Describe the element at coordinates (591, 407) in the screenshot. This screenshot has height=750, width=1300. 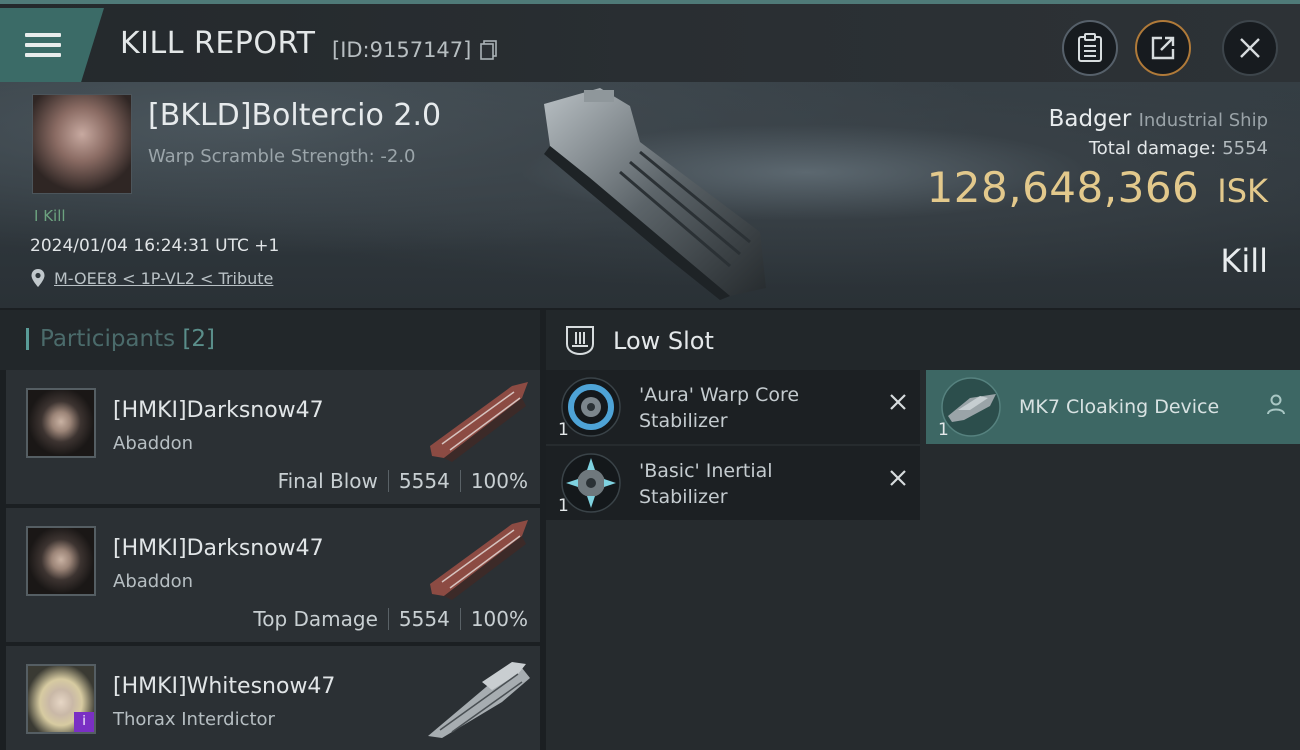
I see `warp-core-stabilizer-icon` at that location.